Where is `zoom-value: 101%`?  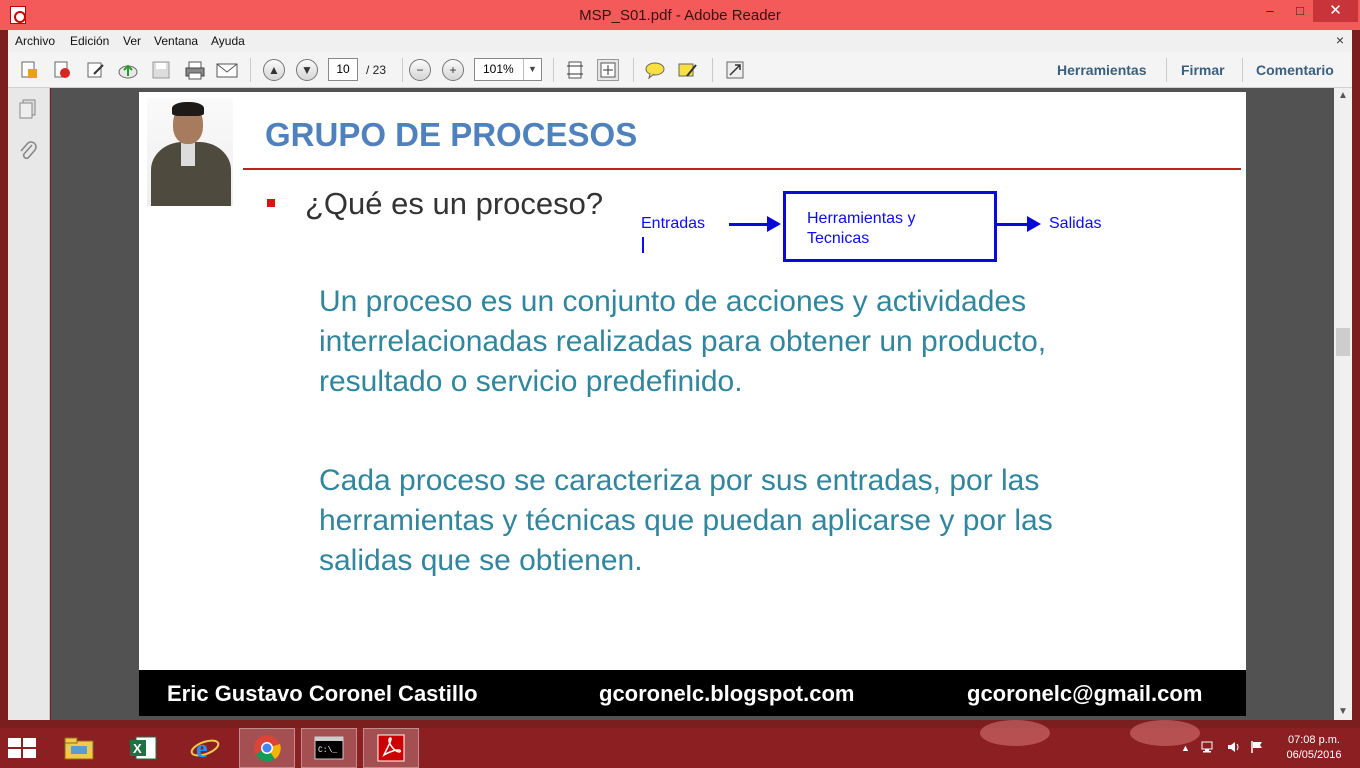
zoom-value: 101% is located at coordinates (498, 69).